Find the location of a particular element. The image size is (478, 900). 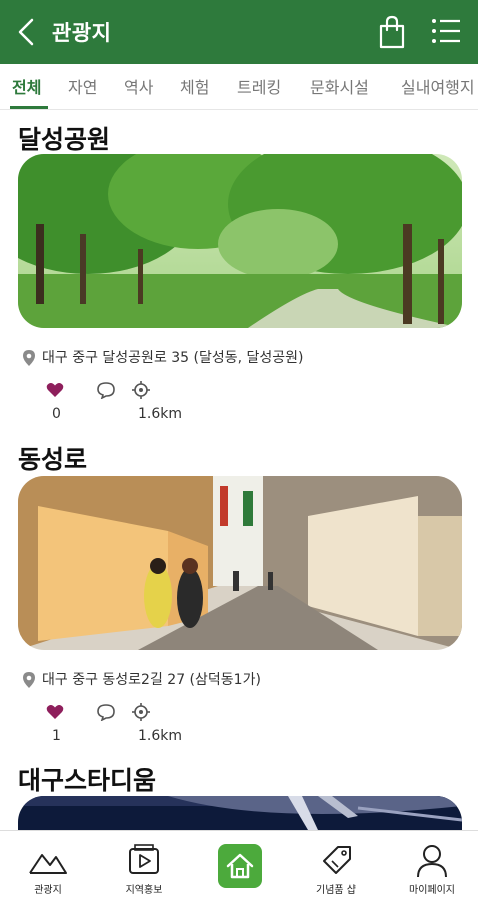

home-icon is located at coordinates (240, 866).